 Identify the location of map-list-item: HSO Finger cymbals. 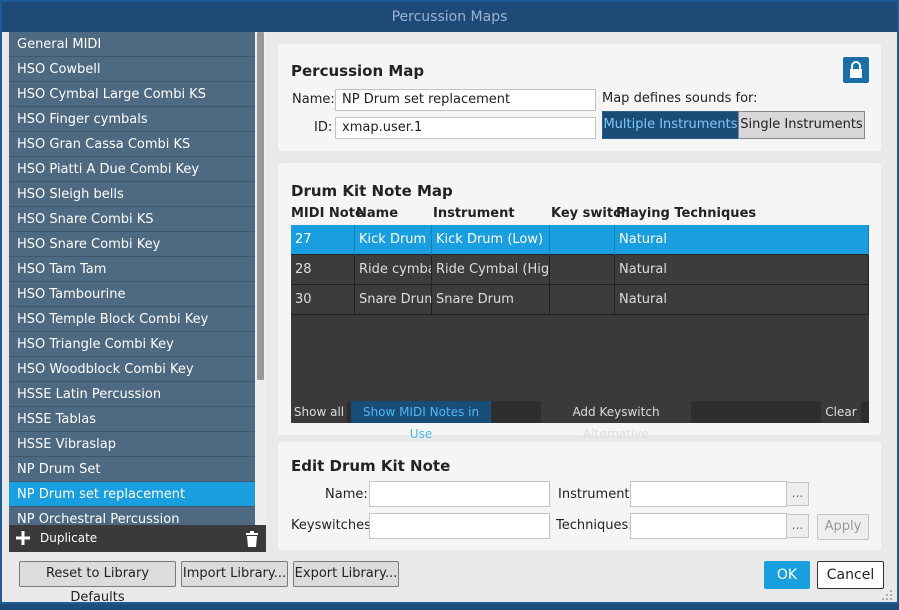
(132, 119).